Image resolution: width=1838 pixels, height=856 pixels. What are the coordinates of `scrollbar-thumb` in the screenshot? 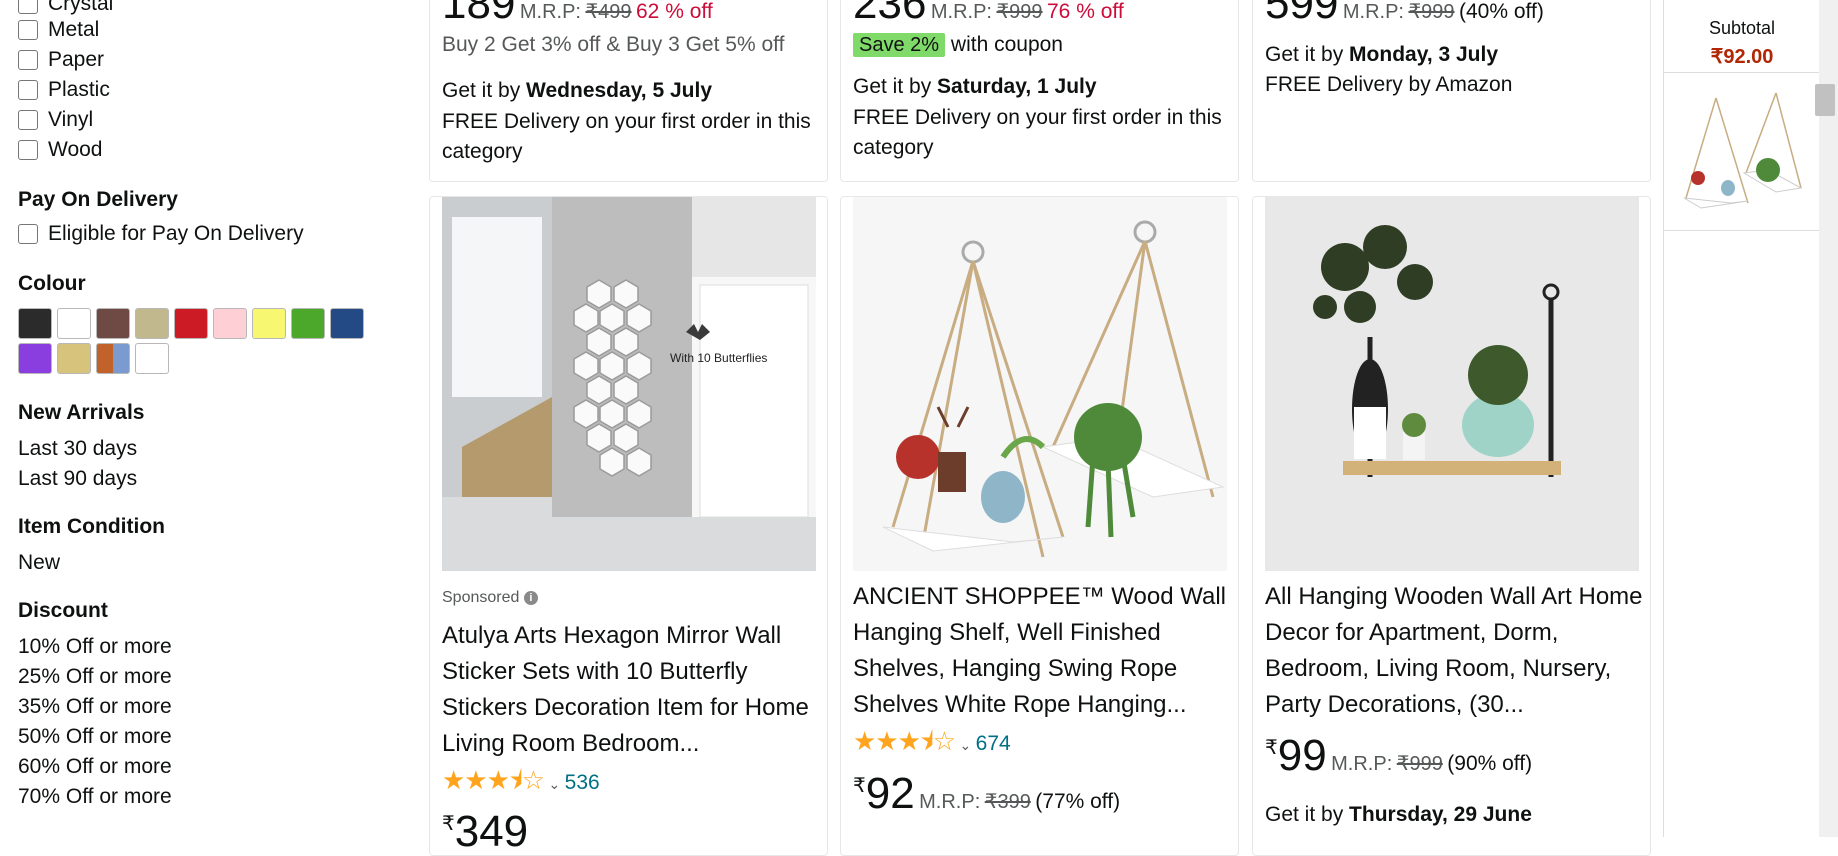 It's located at (1825, 100).